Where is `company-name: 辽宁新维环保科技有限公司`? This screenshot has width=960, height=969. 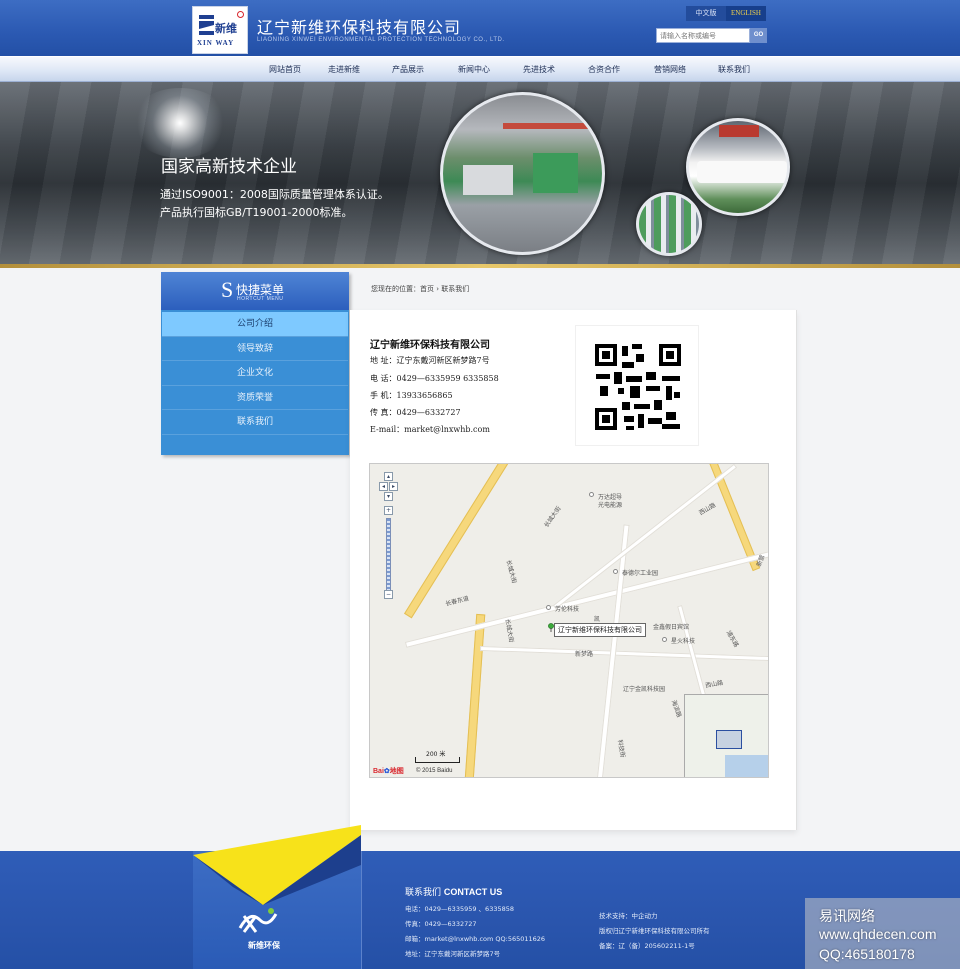
company-name: 辽宁新维环保科技有限公司 is located at coordinates (359, 27).